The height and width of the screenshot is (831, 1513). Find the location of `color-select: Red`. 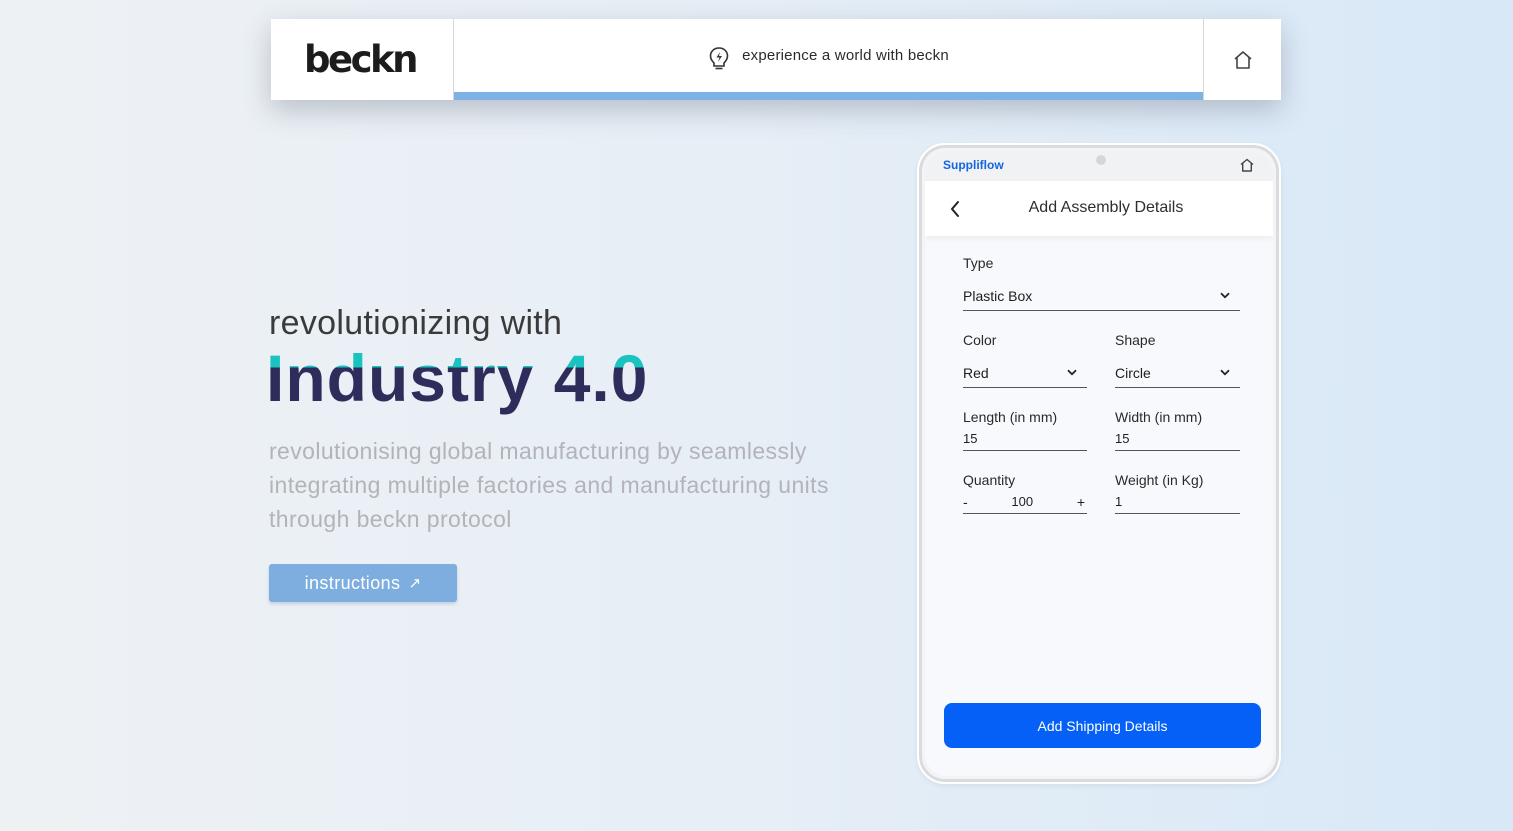

color-select: Red is located at coordinates (1025, 373).